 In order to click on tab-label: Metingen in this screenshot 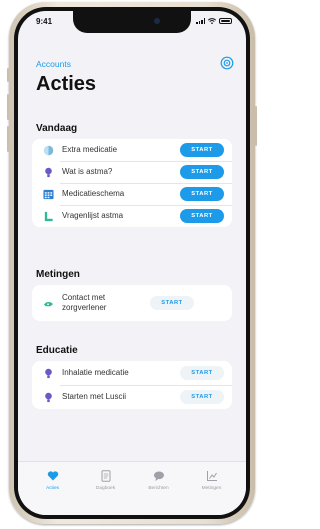, I will do `click(211, 488)`.